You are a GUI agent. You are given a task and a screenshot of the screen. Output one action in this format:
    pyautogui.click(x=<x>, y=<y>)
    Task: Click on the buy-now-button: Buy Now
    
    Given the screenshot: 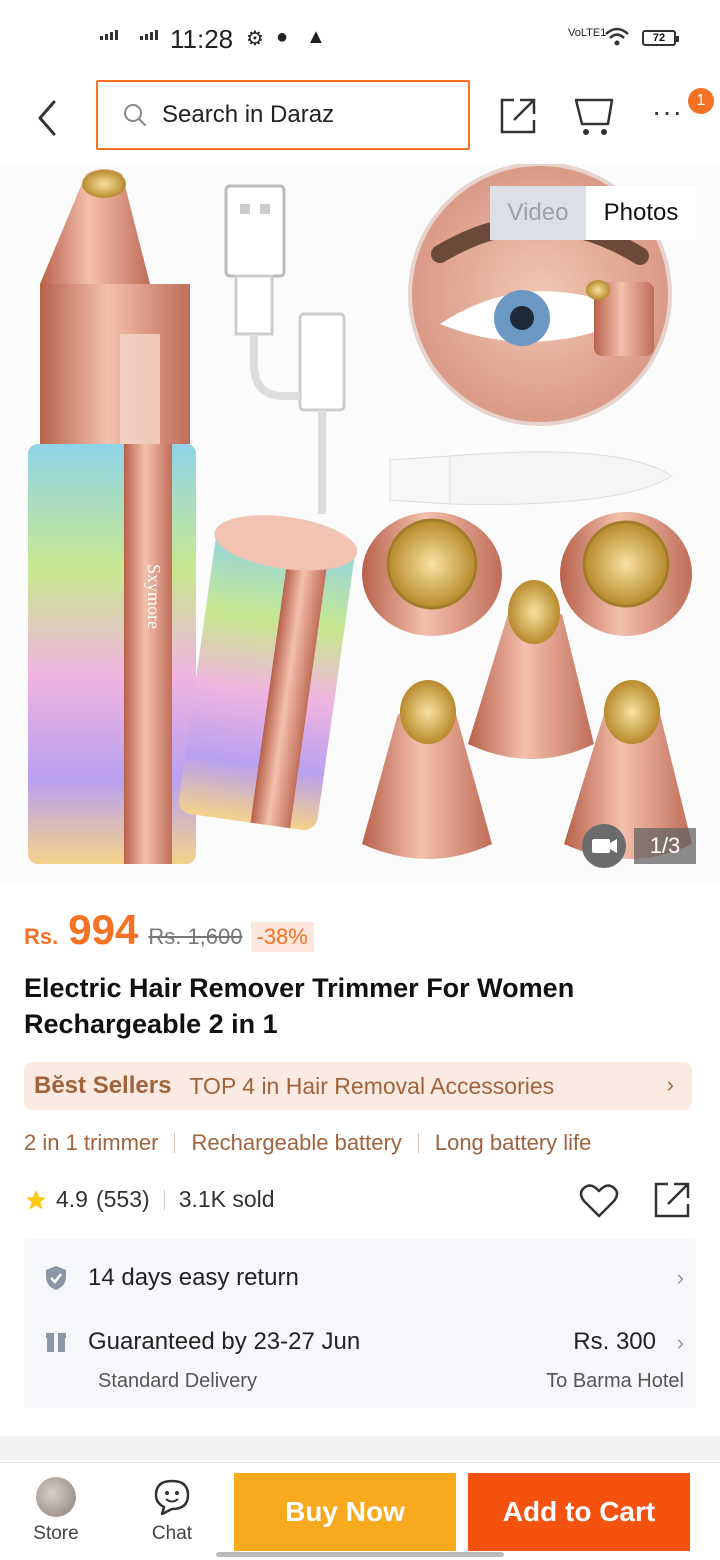 What is the action you would take?
    pyautogui.click(x=345, y=1512)
    